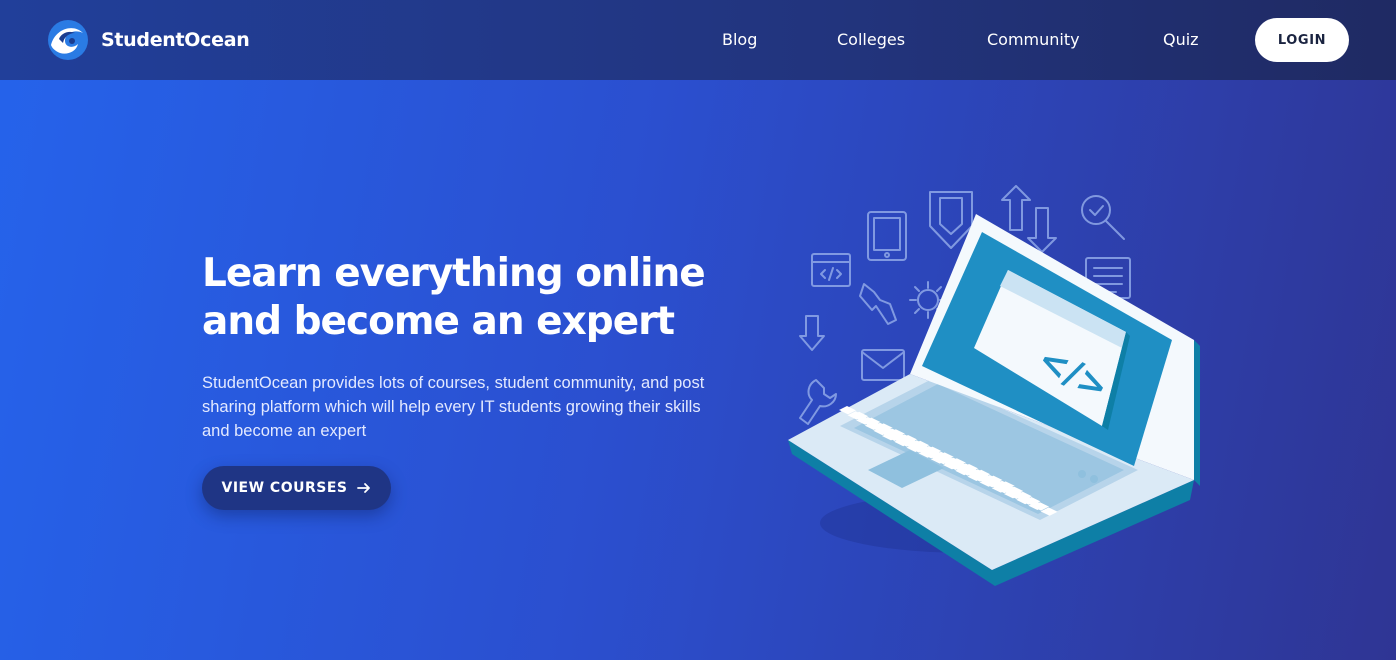 Image resolution: width=1396 pixels, height=660 pixels. Describe the element at coordinates (364, 488) in the screenshot. I see `arrow-right-icon` at that location.